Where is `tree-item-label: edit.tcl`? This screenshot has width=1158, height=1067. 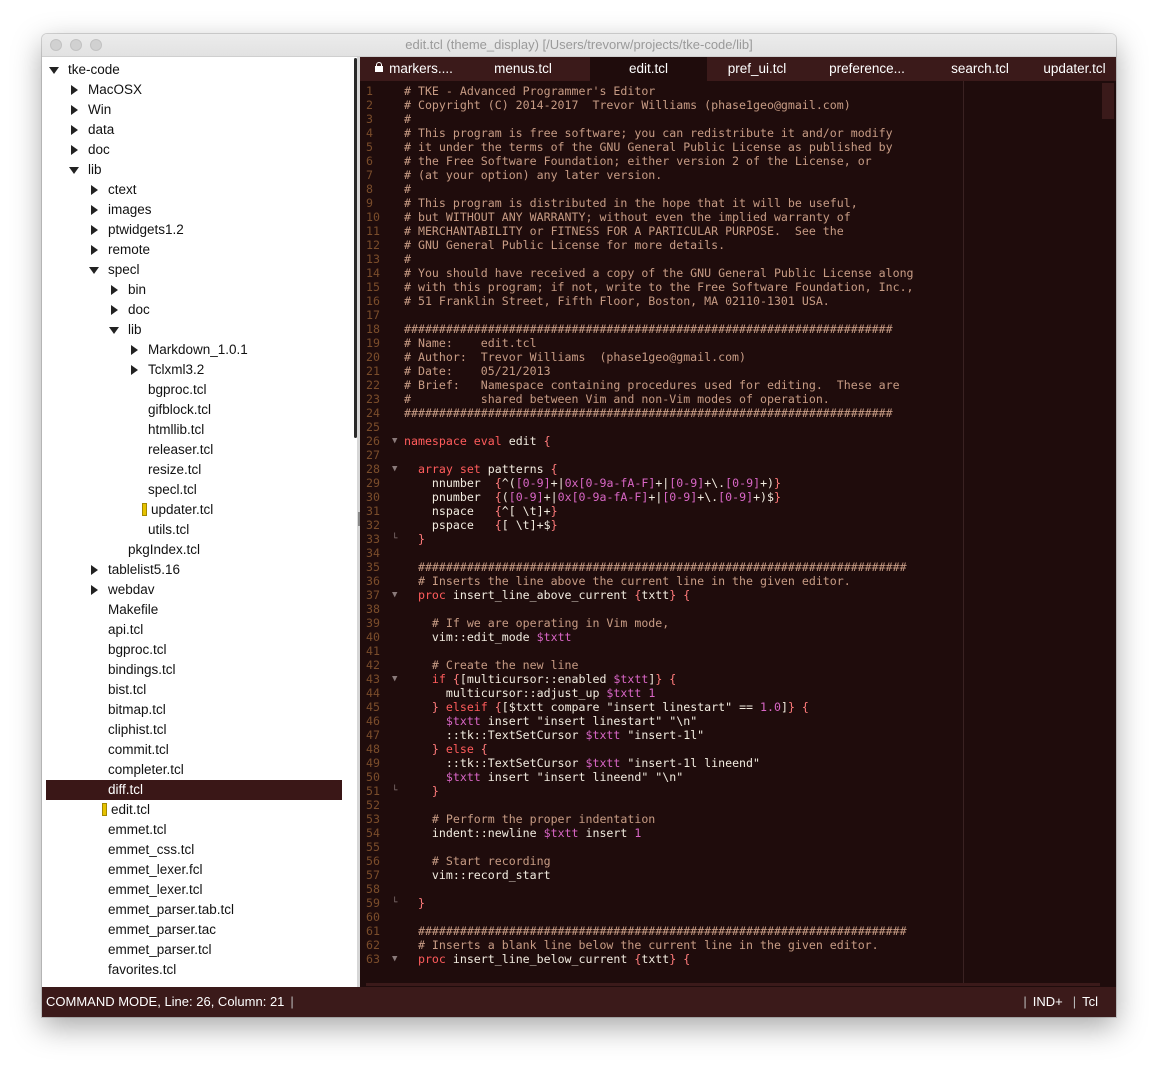 tree-item-label: edit.tcl is located at coordinates (131, 809).